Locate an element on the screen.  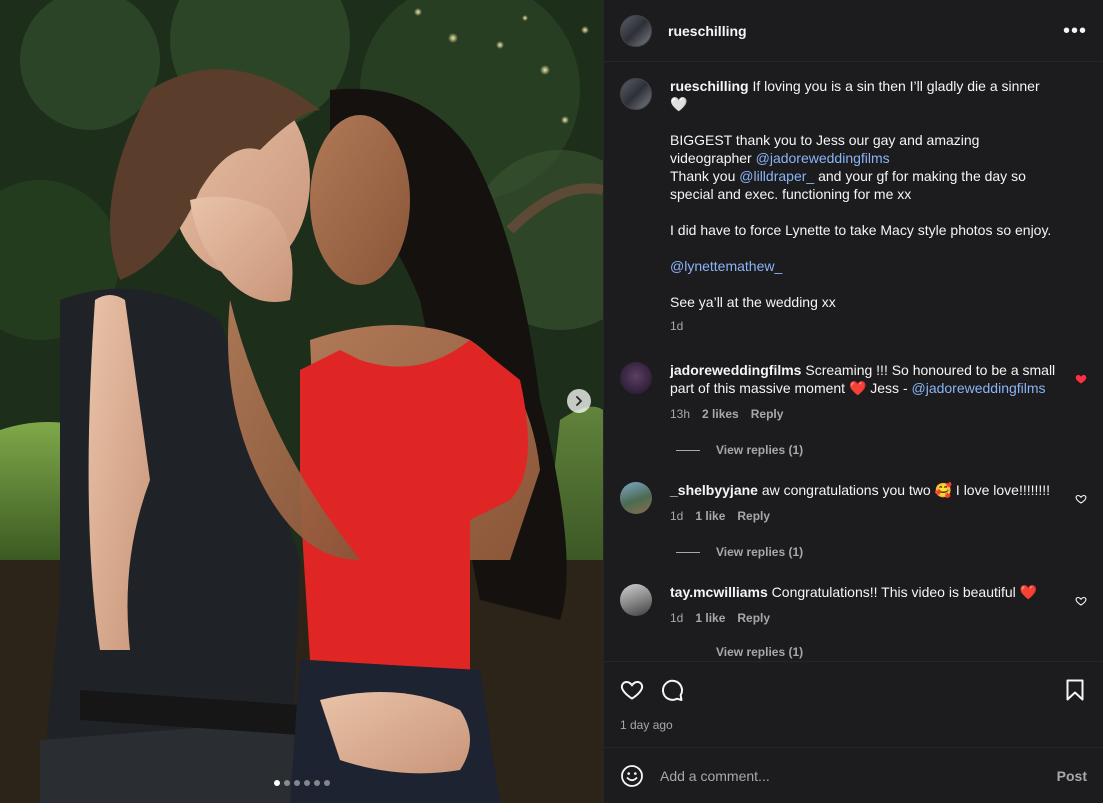
add-comment-bar: Post is located at coordinates (853, 775).